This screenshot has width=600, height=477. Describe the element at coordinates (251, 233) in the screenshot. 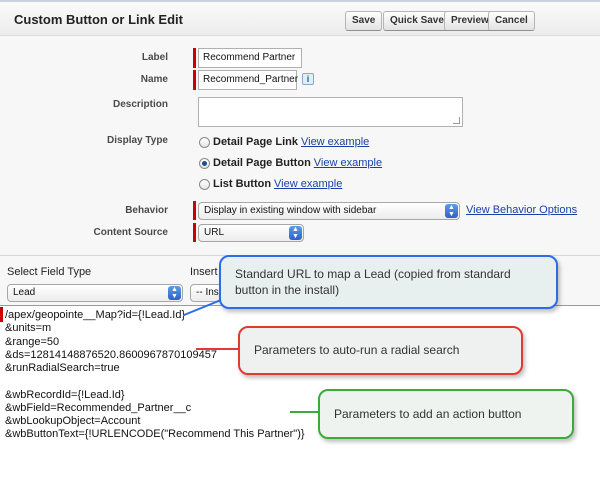

I see `content-source-select: URL ▲ ▼` at that location.